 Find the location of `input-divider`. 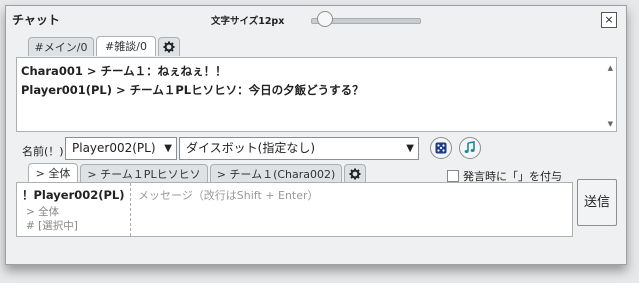

input-divider is located at coordinates (130, 209).